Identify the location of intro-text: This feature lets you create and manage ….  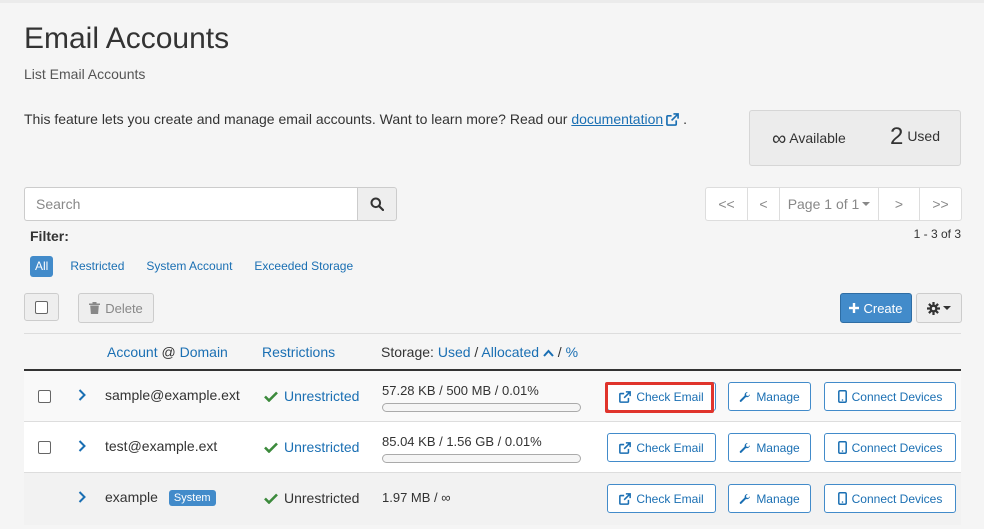
(355, 119).